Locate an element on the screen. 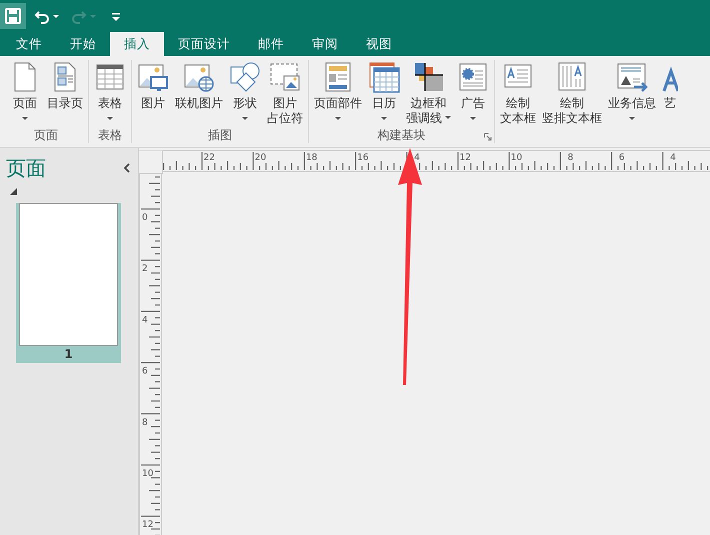 The image size is (710, 535). ribbon-button: 绘制 文本框 is located at coordinates (518, 93).